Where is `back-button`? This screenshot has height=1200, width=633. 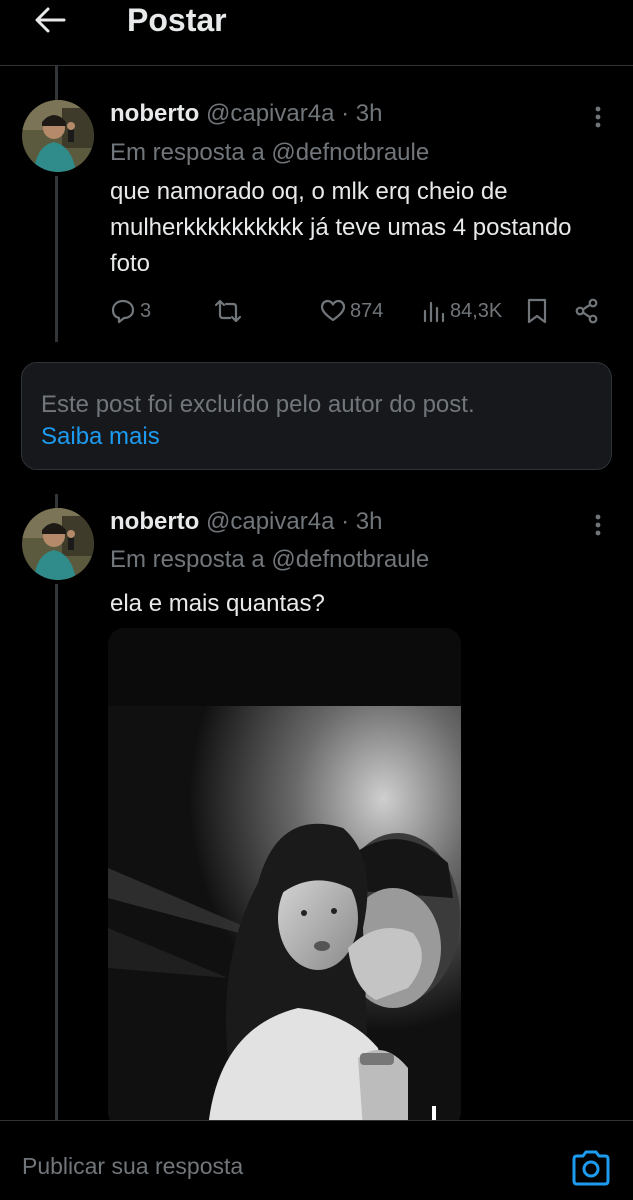
back-button is located at coordinates (50, 20).